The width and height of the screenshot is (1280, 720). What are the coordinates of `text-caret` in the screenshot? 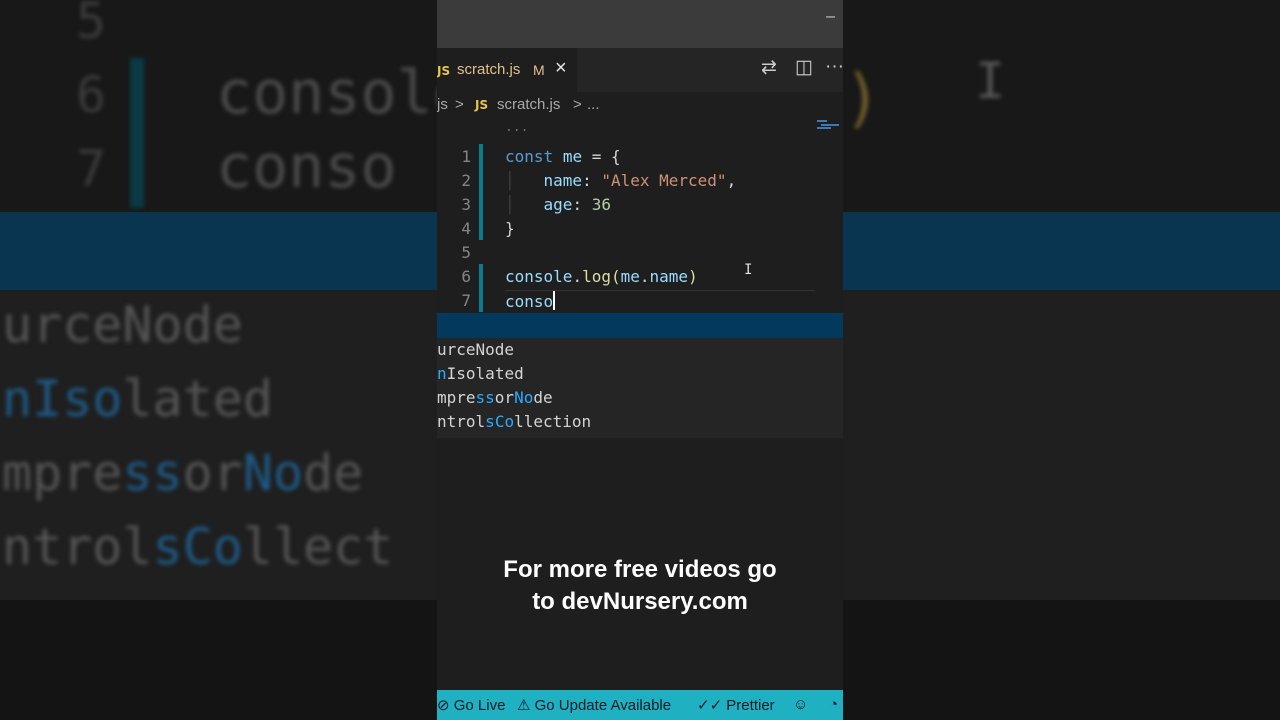 It's located at (554, 300).